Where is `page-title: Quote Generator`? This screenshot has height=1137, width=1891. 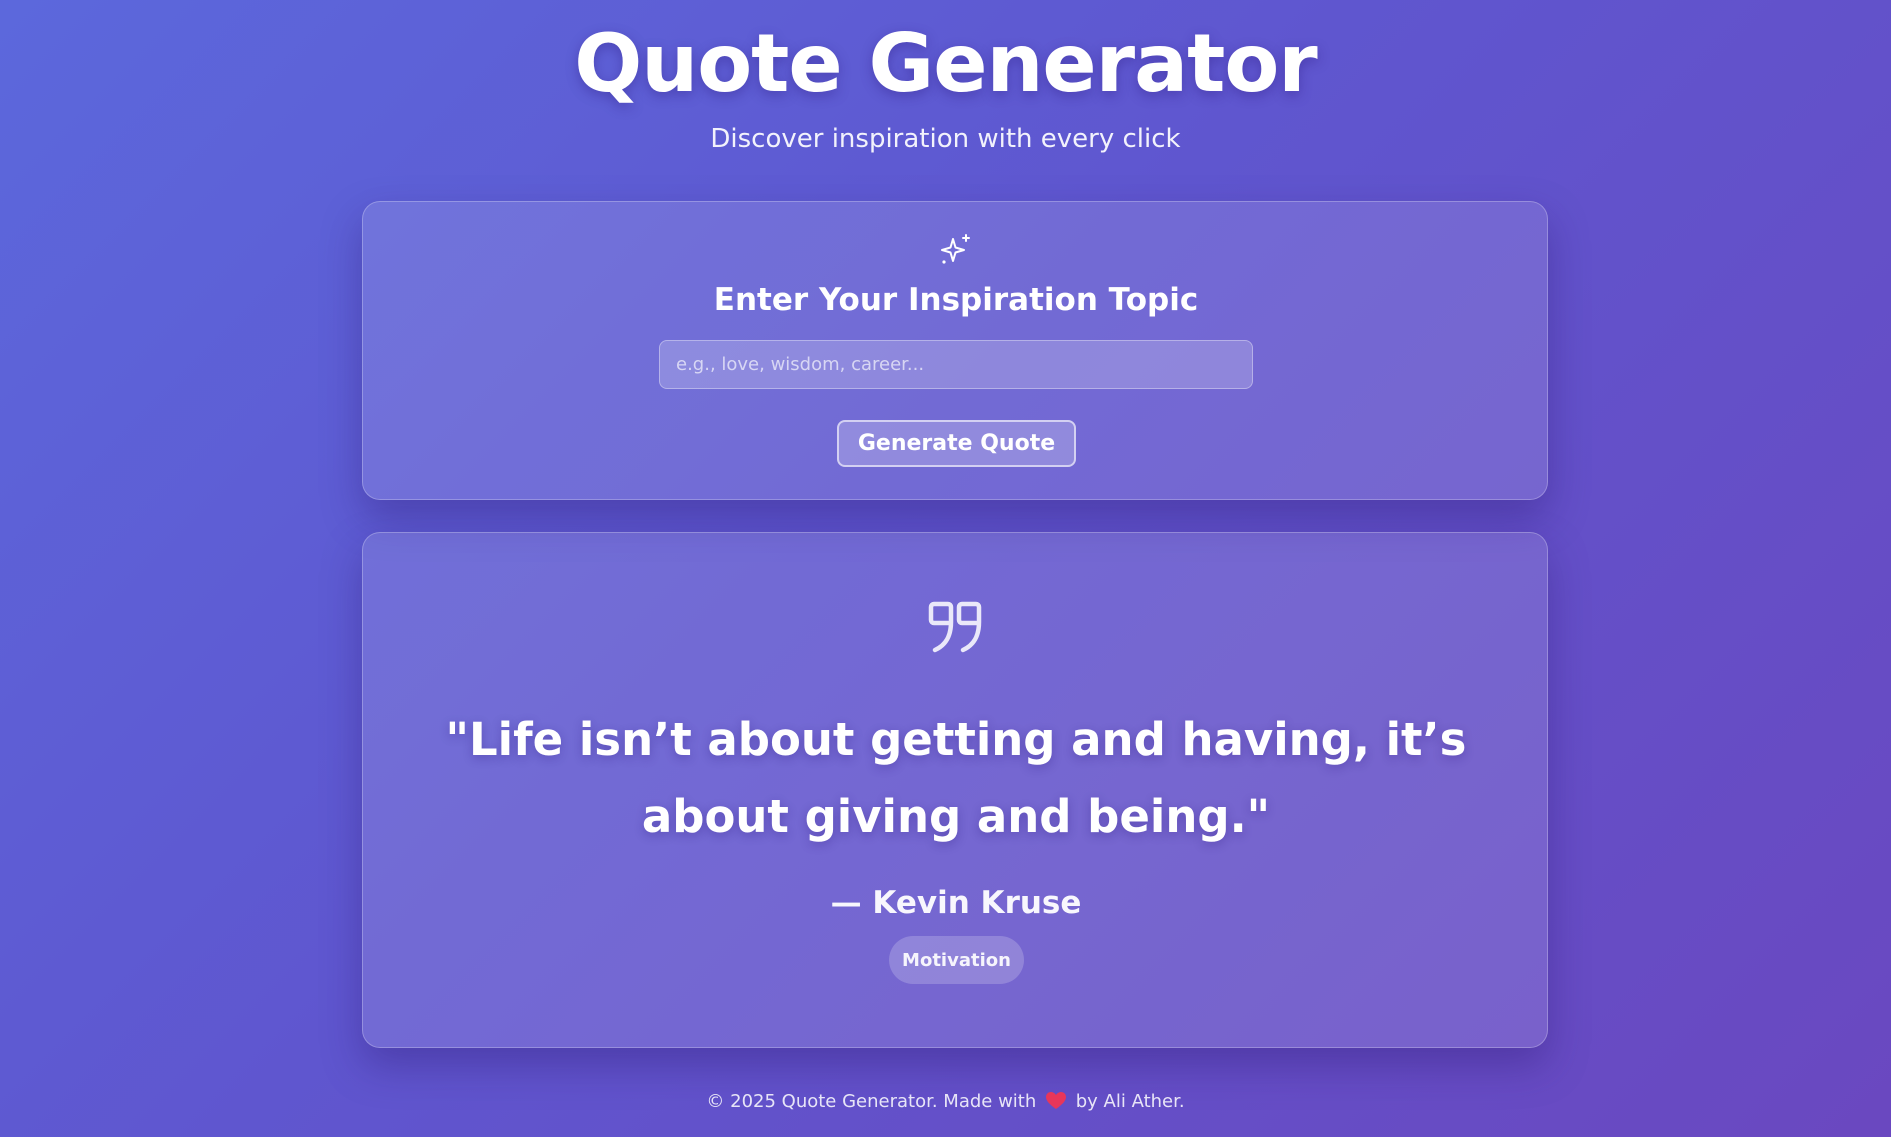 page-title: Quote Generator is located at coordinates (946, 63).